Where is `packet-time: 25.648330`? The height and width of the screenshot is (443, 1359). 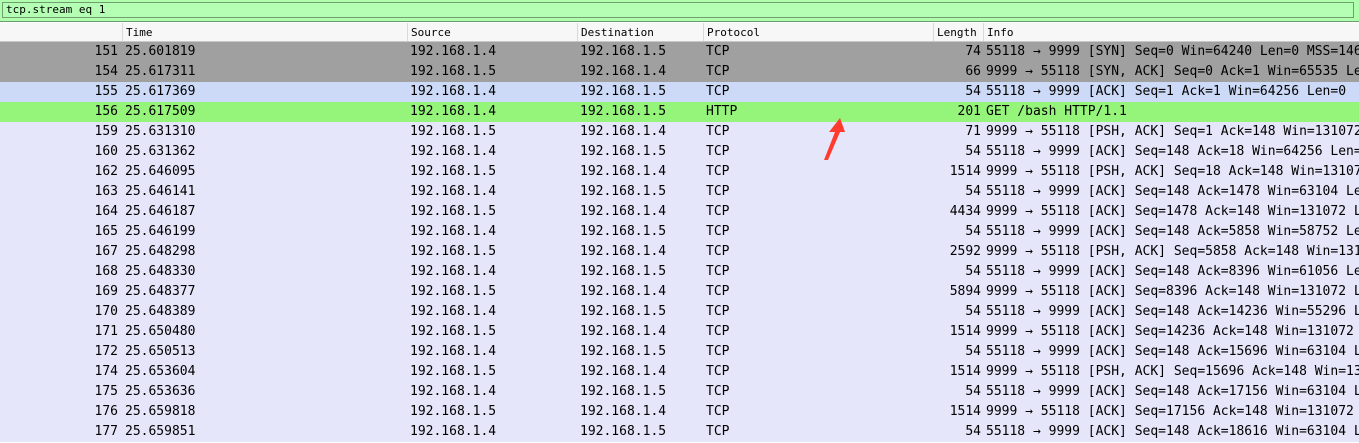 packet-time: 25.648330 is located at coordinates (160, 271).